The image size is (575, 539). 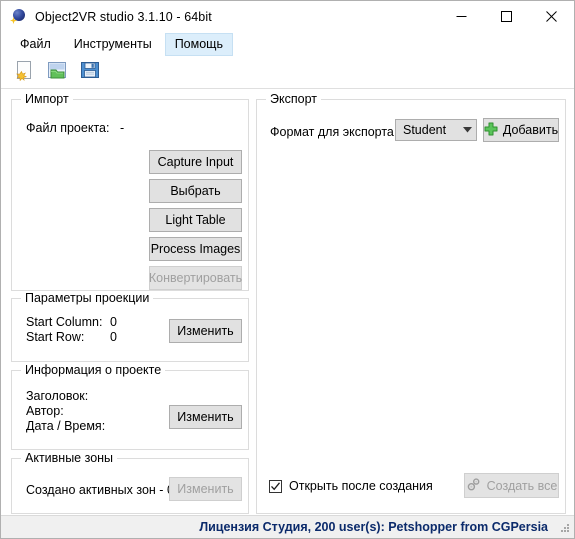 What do you see at coordinates (68, 128) in the screenshot?
I see `project-file-label: Файл проекта:` at bounding box center [68, 128].